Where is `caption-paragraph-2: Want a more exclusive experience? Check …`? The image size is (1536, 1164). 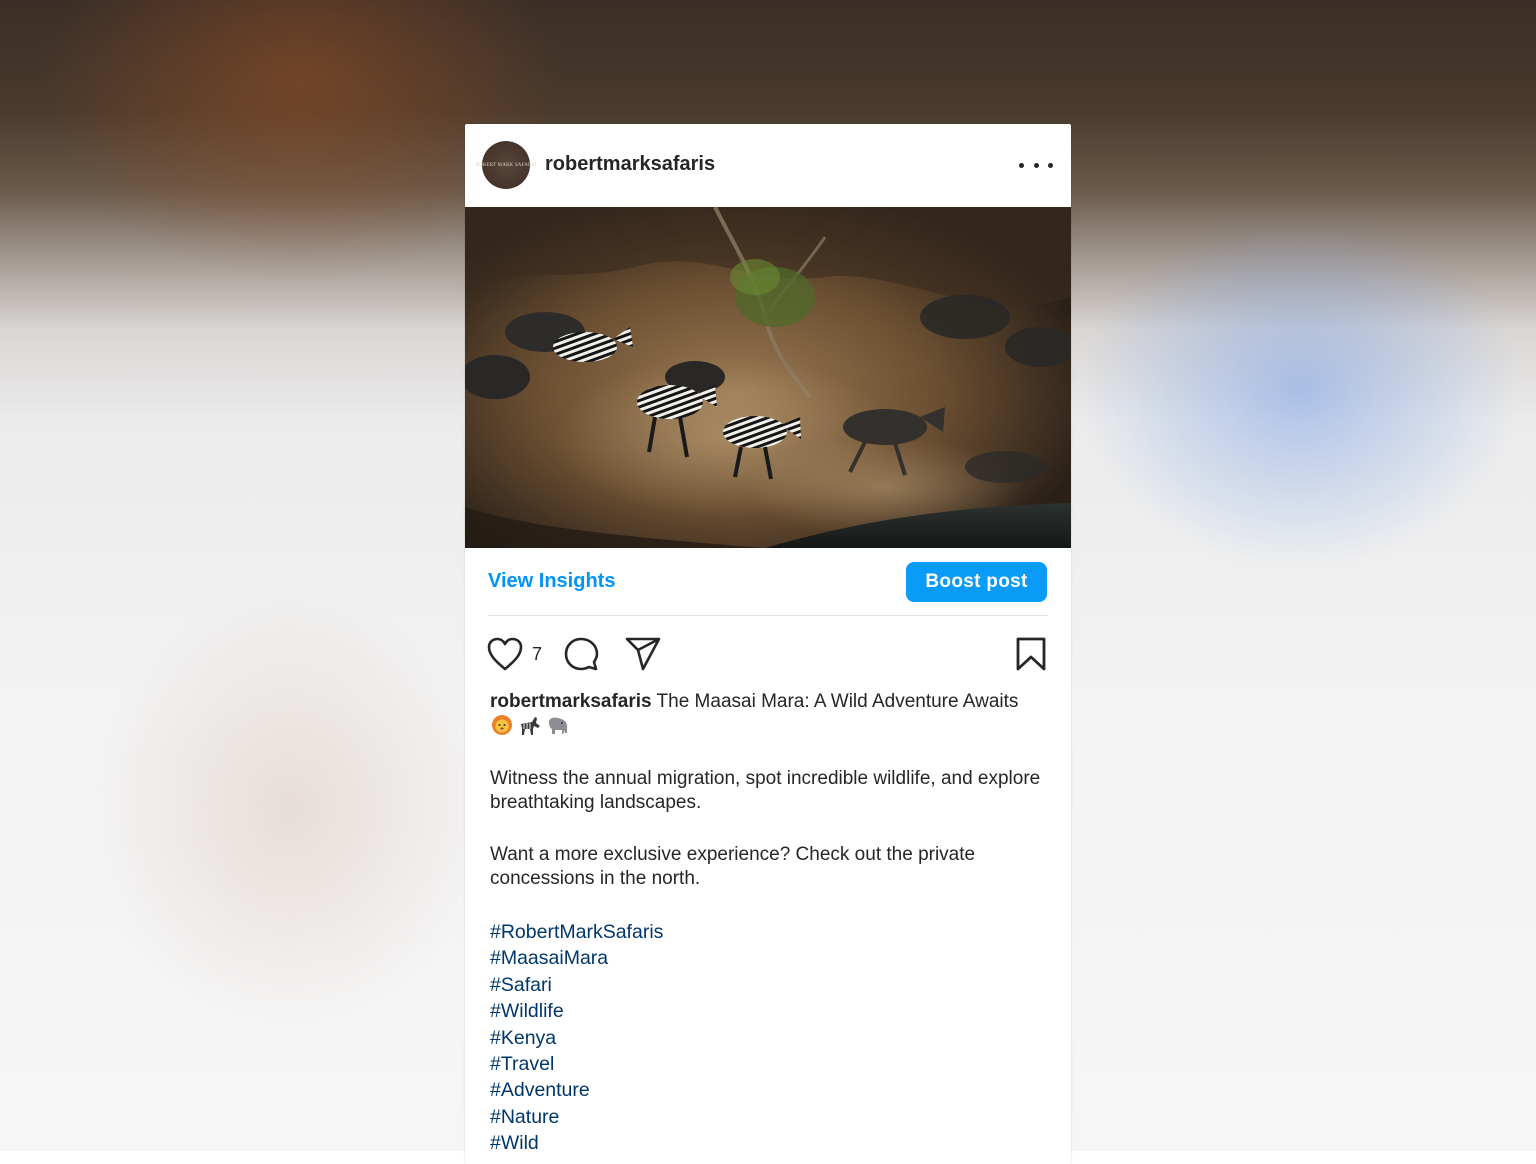 caption-paragraph-2: Want a more exclusive experience? Check … is located at coordinates (733, 866).